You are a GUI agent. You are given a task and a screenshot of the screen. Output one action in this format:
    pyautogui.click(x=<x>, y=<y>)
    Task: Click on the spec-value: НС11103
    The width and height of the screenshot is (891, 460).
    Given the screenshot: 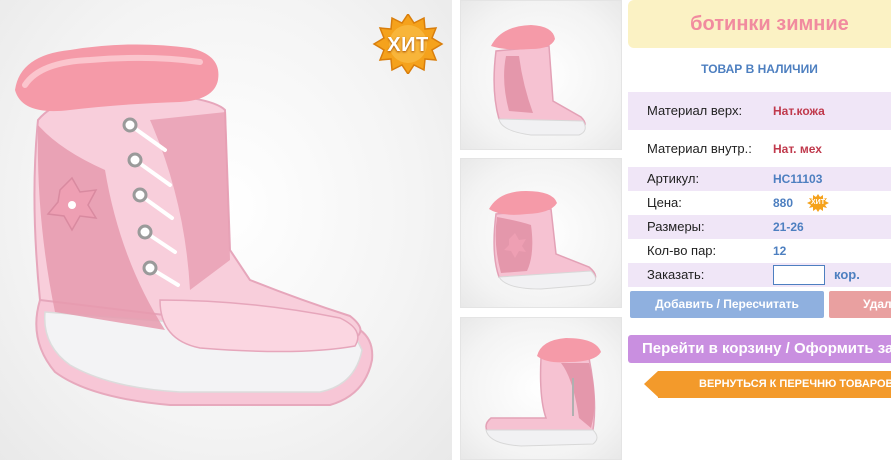 What is the action you would take?
    pyautogui.click(x=798, y=179)
    